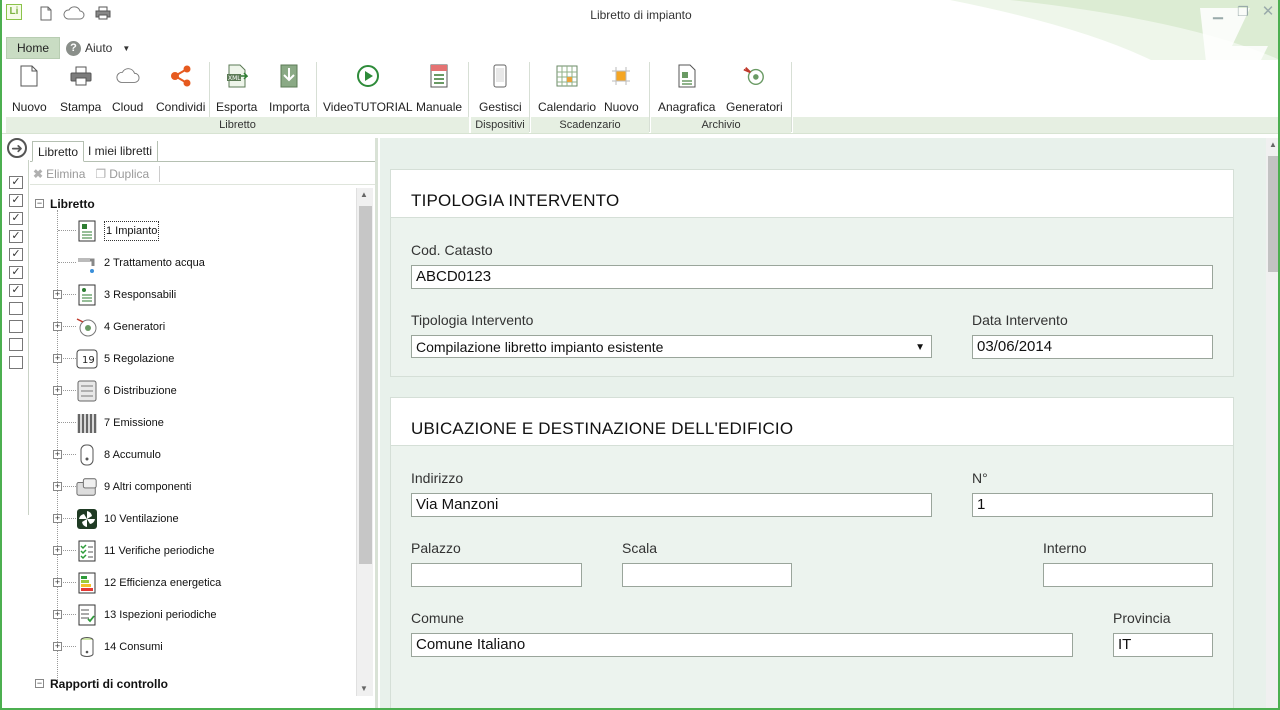 This screenshot has width=1280, height=710. I want to click on palazzo-input, so click(496, 575).